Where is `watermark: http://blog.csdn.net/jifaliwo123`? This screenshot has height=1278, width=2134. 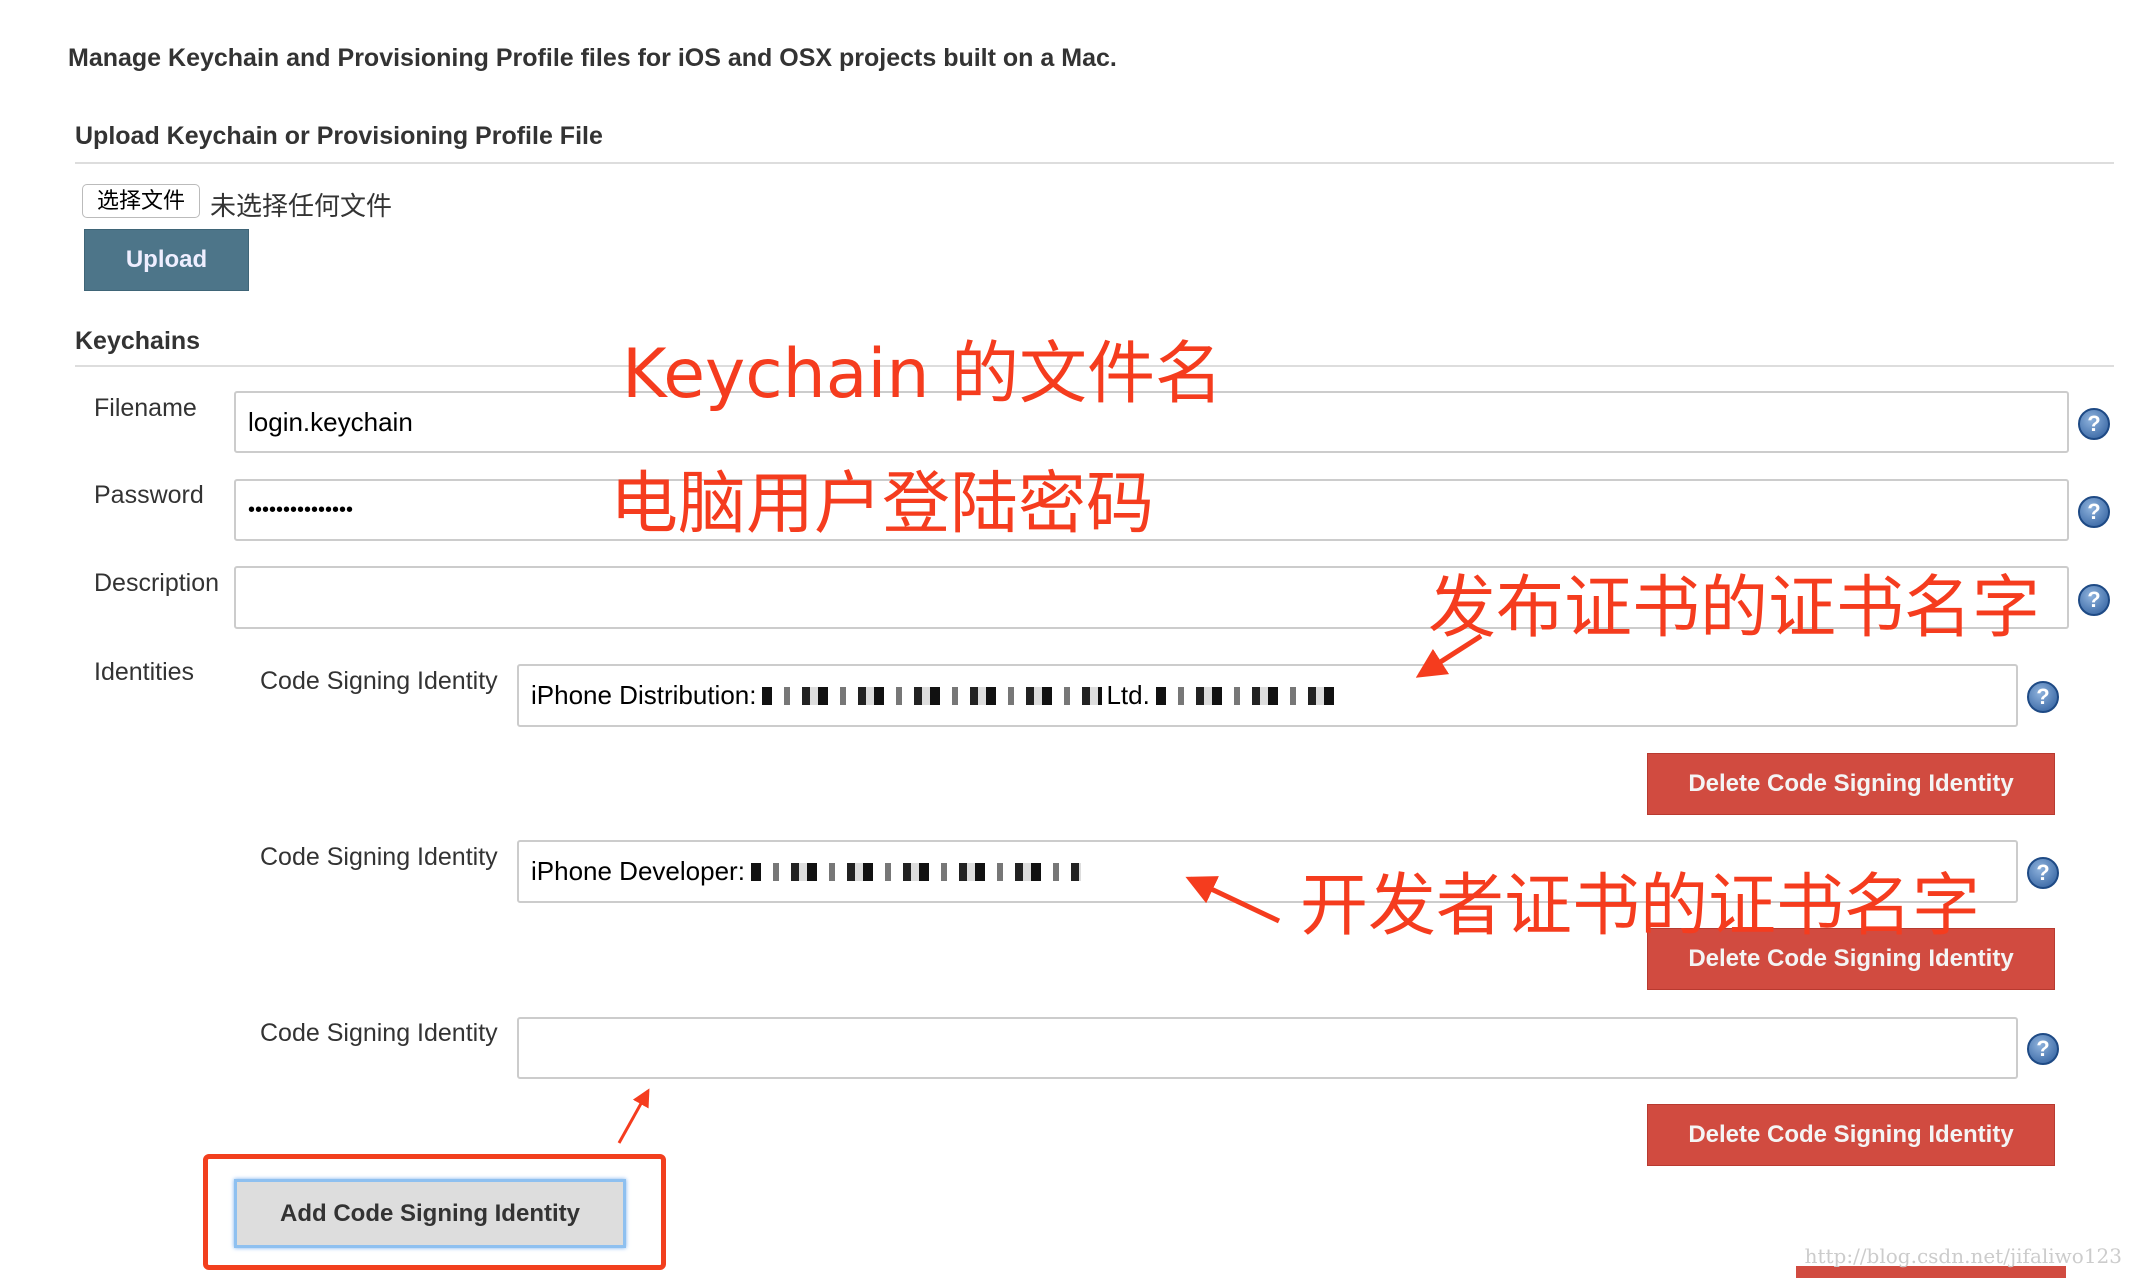
watermark: http://blog.csdn.net/jifaliwo123 is located at coordinates (1963, 1256).